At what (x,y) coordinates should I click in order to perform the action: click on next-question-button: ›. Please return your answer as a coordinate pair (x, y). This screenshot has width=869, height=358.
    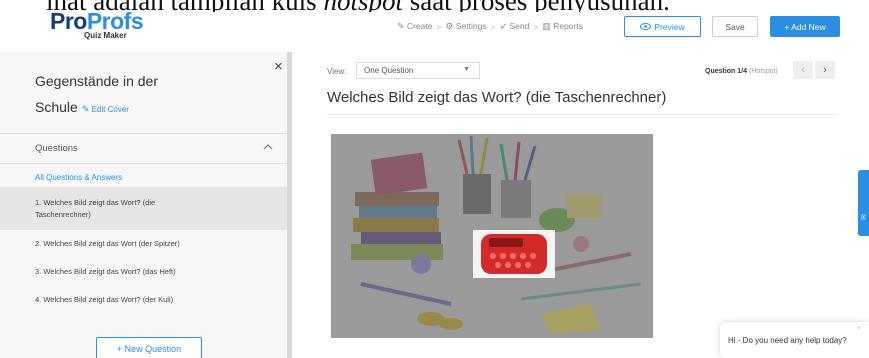
    Looking at the image, I should click on (825, 70).